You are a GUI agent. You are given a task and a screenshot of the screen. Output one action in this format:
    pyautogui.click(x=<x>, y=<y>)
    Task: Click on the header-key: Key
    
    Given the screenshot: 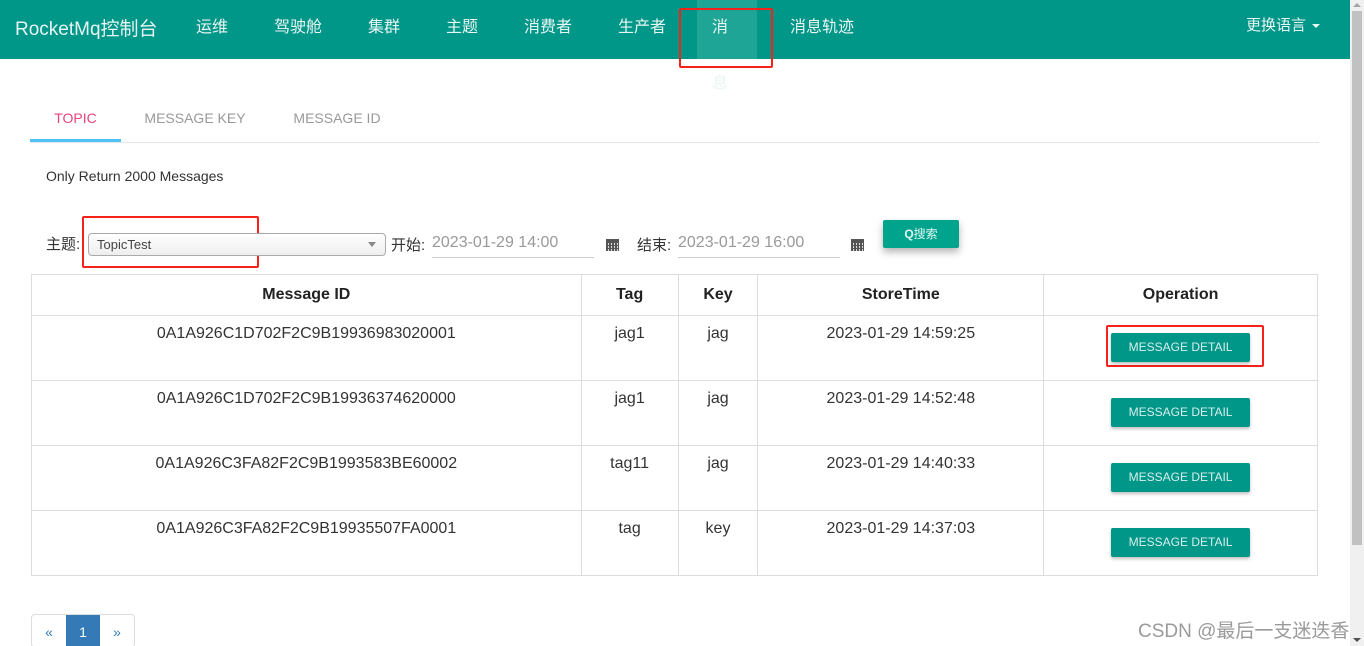 What is the action you would take?
    pyautogui.click(x=718, y=295)
    